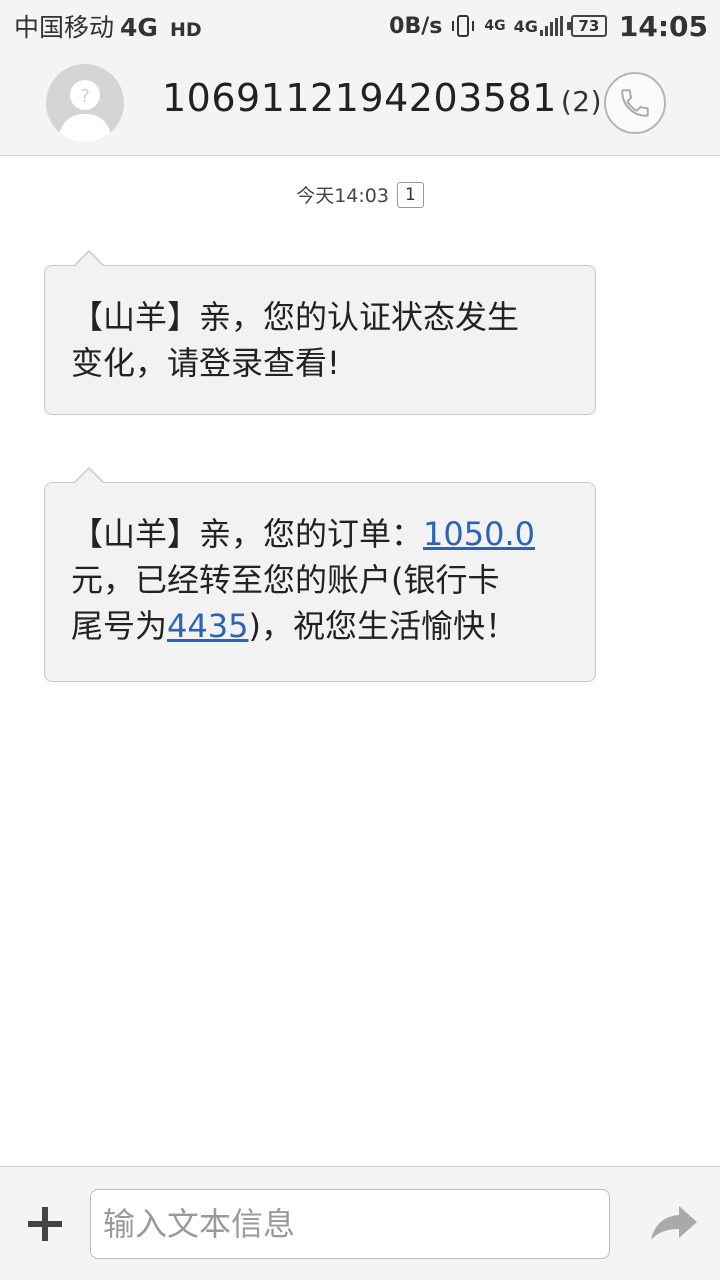 The width and height of the screenshot is (720, 1280). Describe the element at coordinates (663, 26) in the screenshot. I see `clock: 14:05` at that location.